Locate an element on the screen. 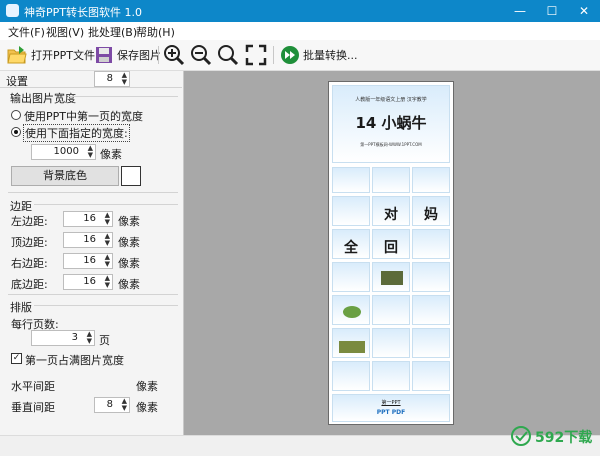 The image size is (600, 456). h-gap-stepper: 8 ▲ ▼ is located at coordinates (112, 79).